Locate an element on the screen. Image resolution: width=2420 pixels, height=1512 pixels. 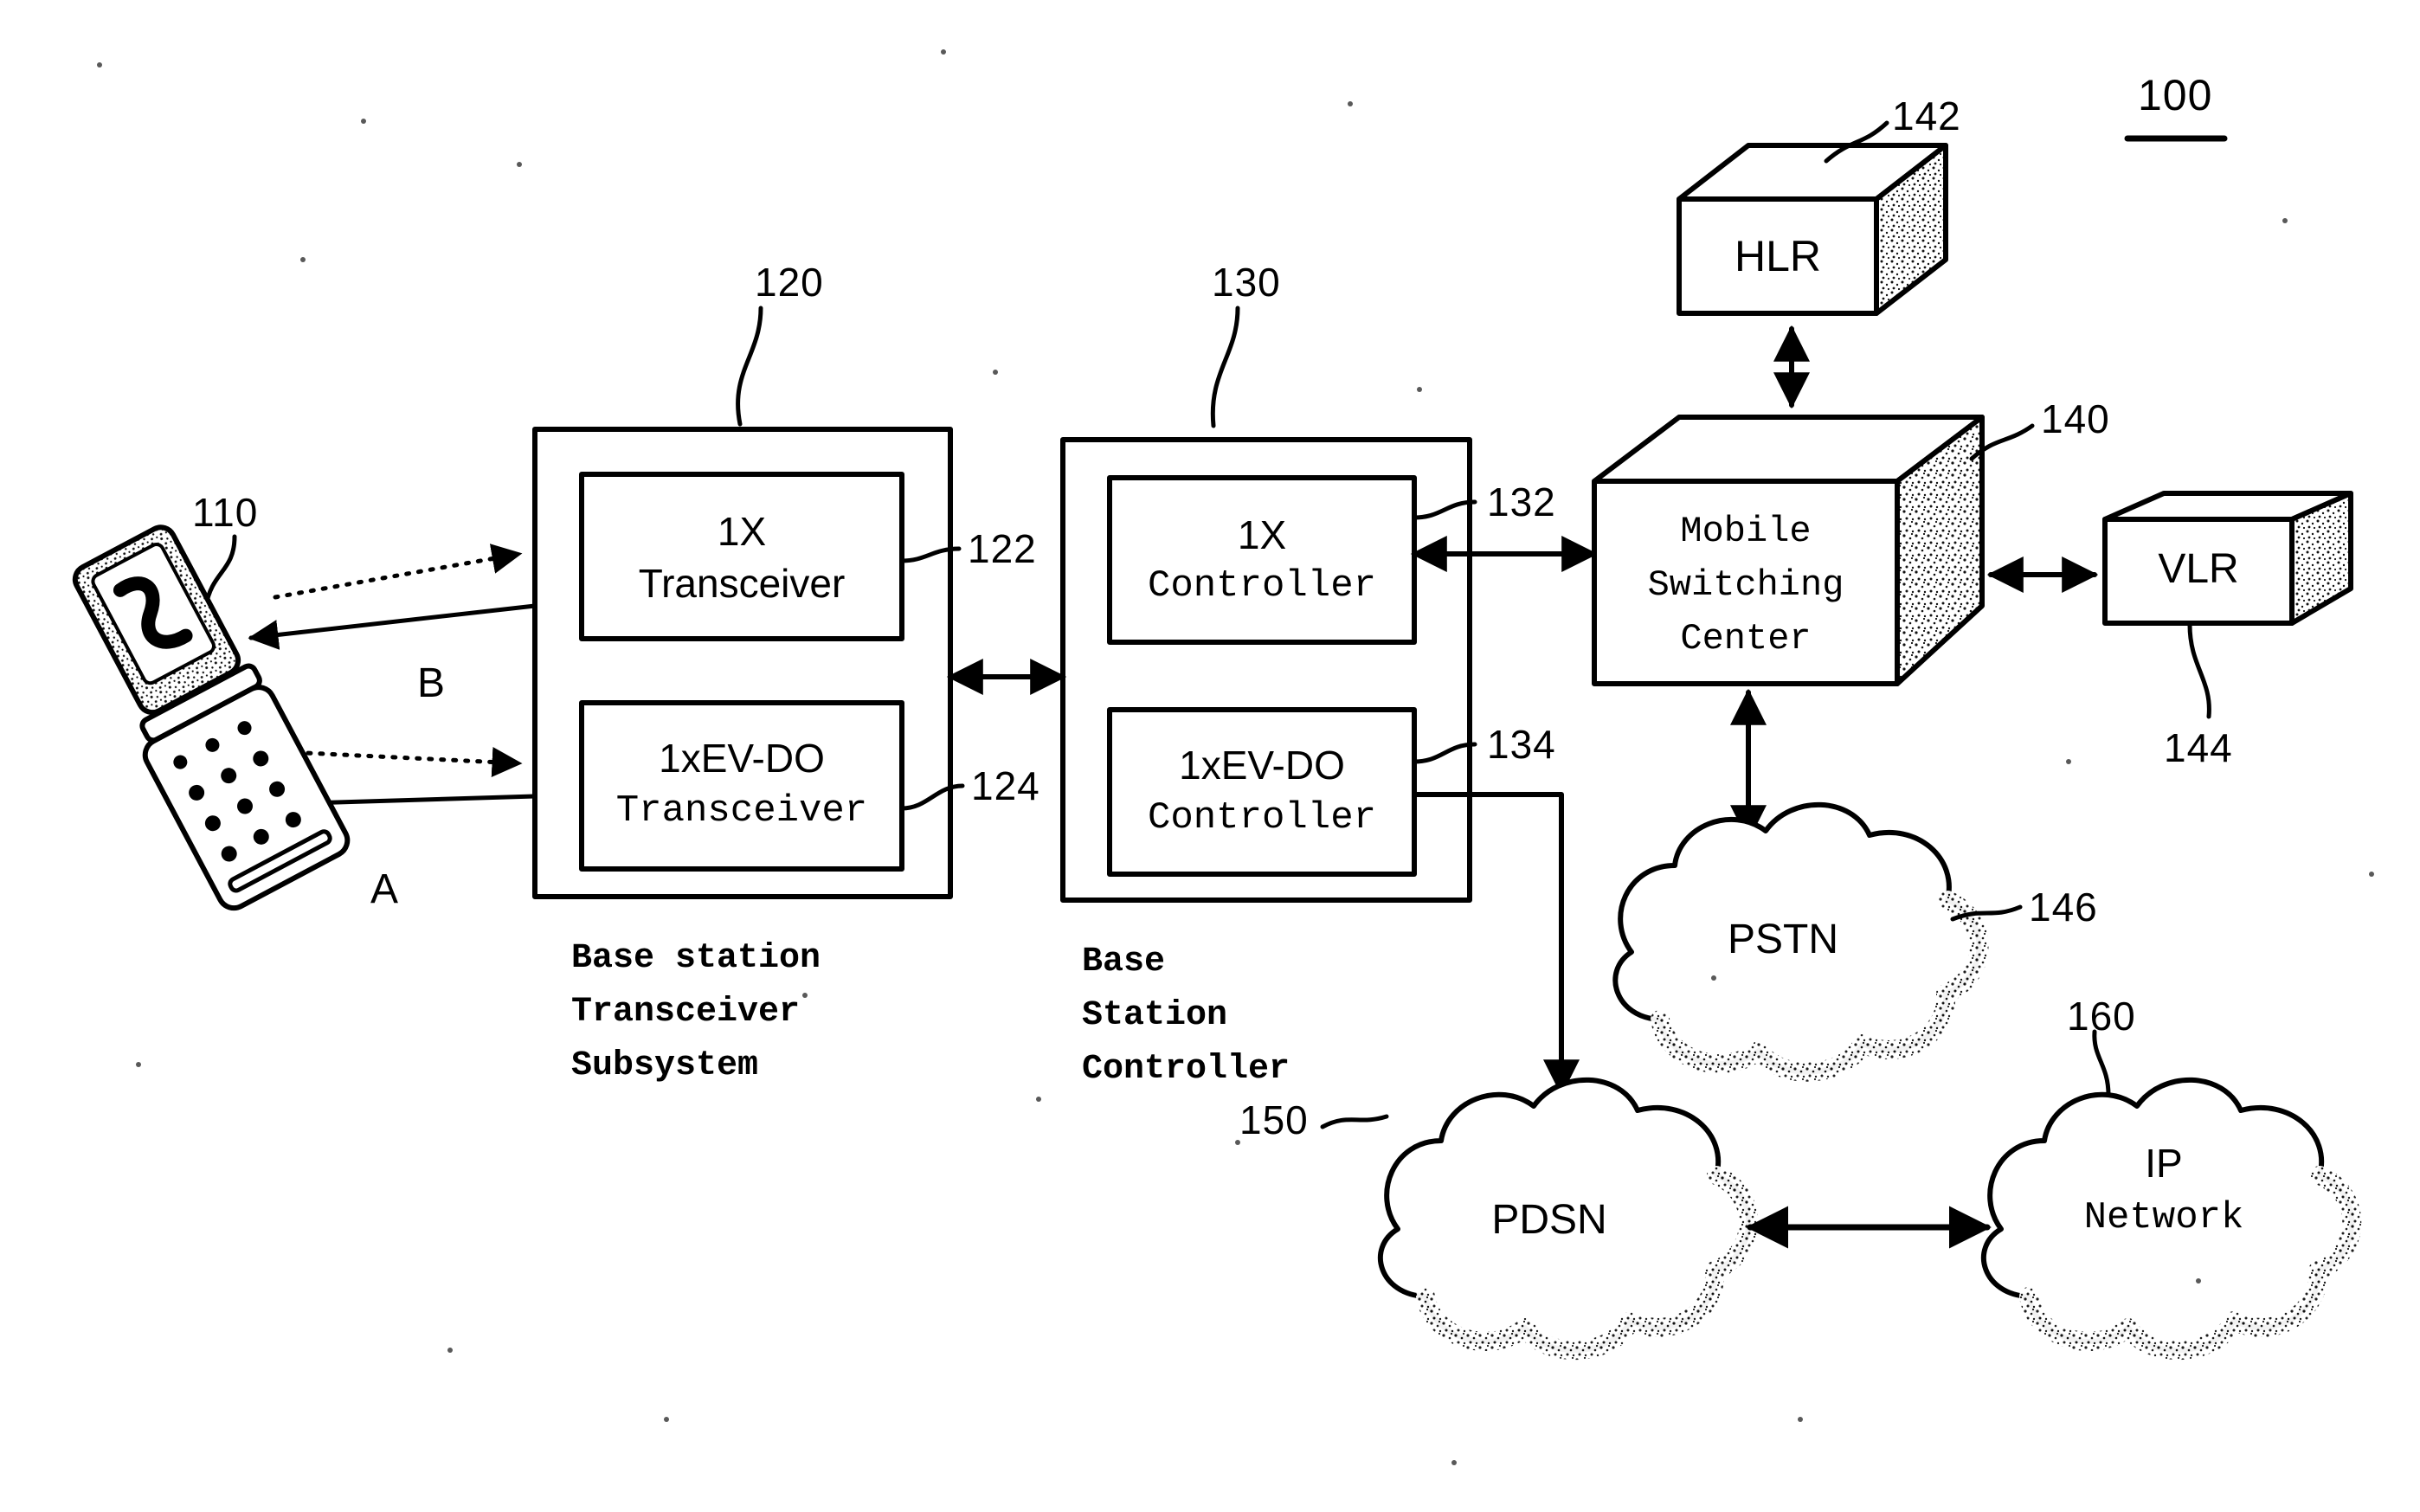
bsc-1x-controller-line2: Controller is located at coordinates (1262, 586).